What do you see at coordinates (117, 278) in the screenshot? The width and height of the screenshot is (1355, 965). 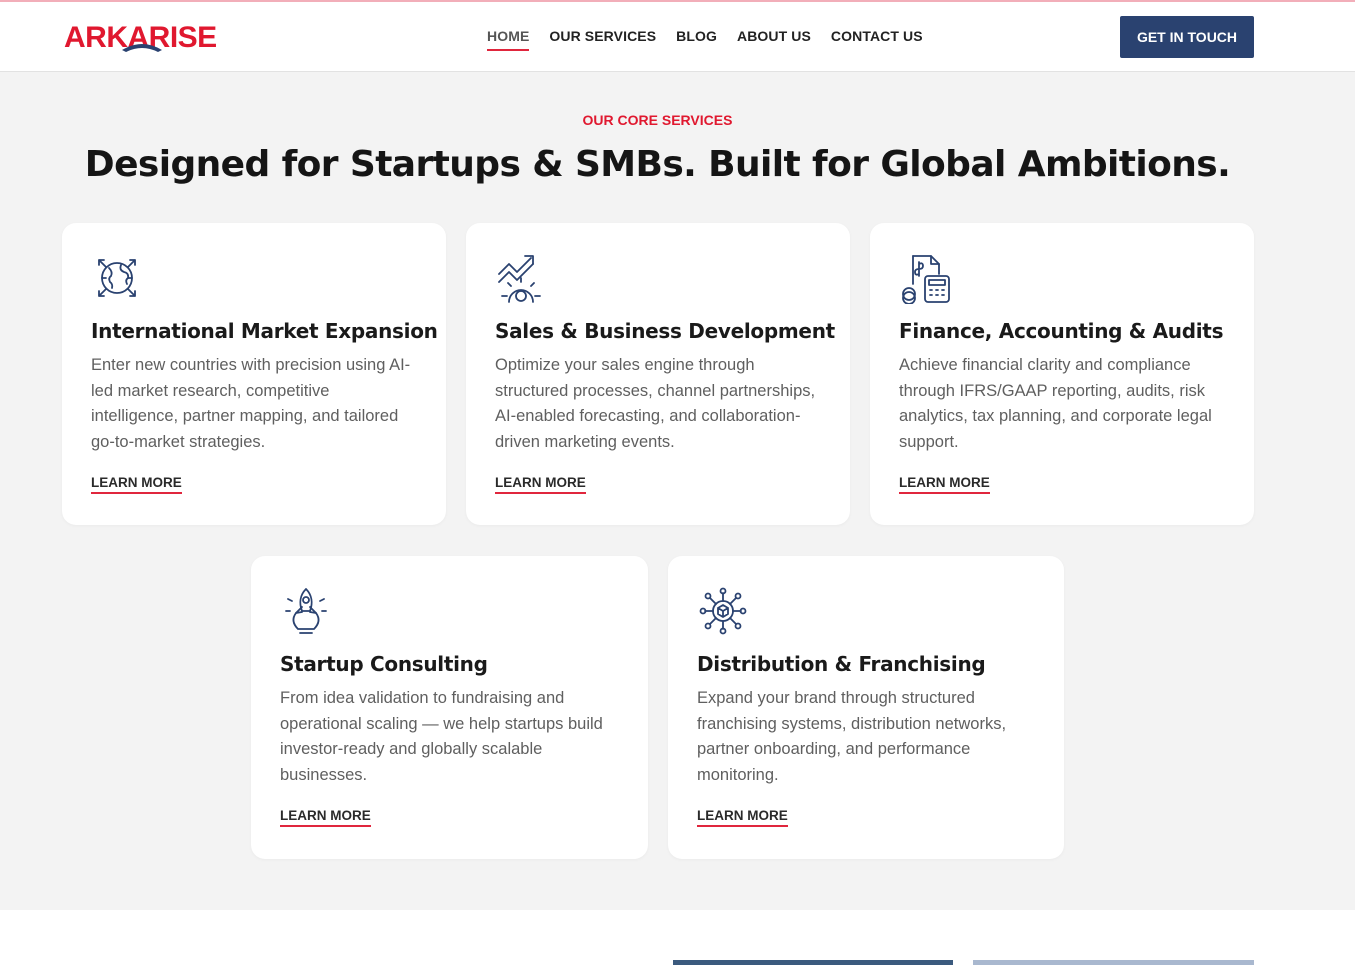 I see `globe-arrows-icon` at bounding box center [117, 278].